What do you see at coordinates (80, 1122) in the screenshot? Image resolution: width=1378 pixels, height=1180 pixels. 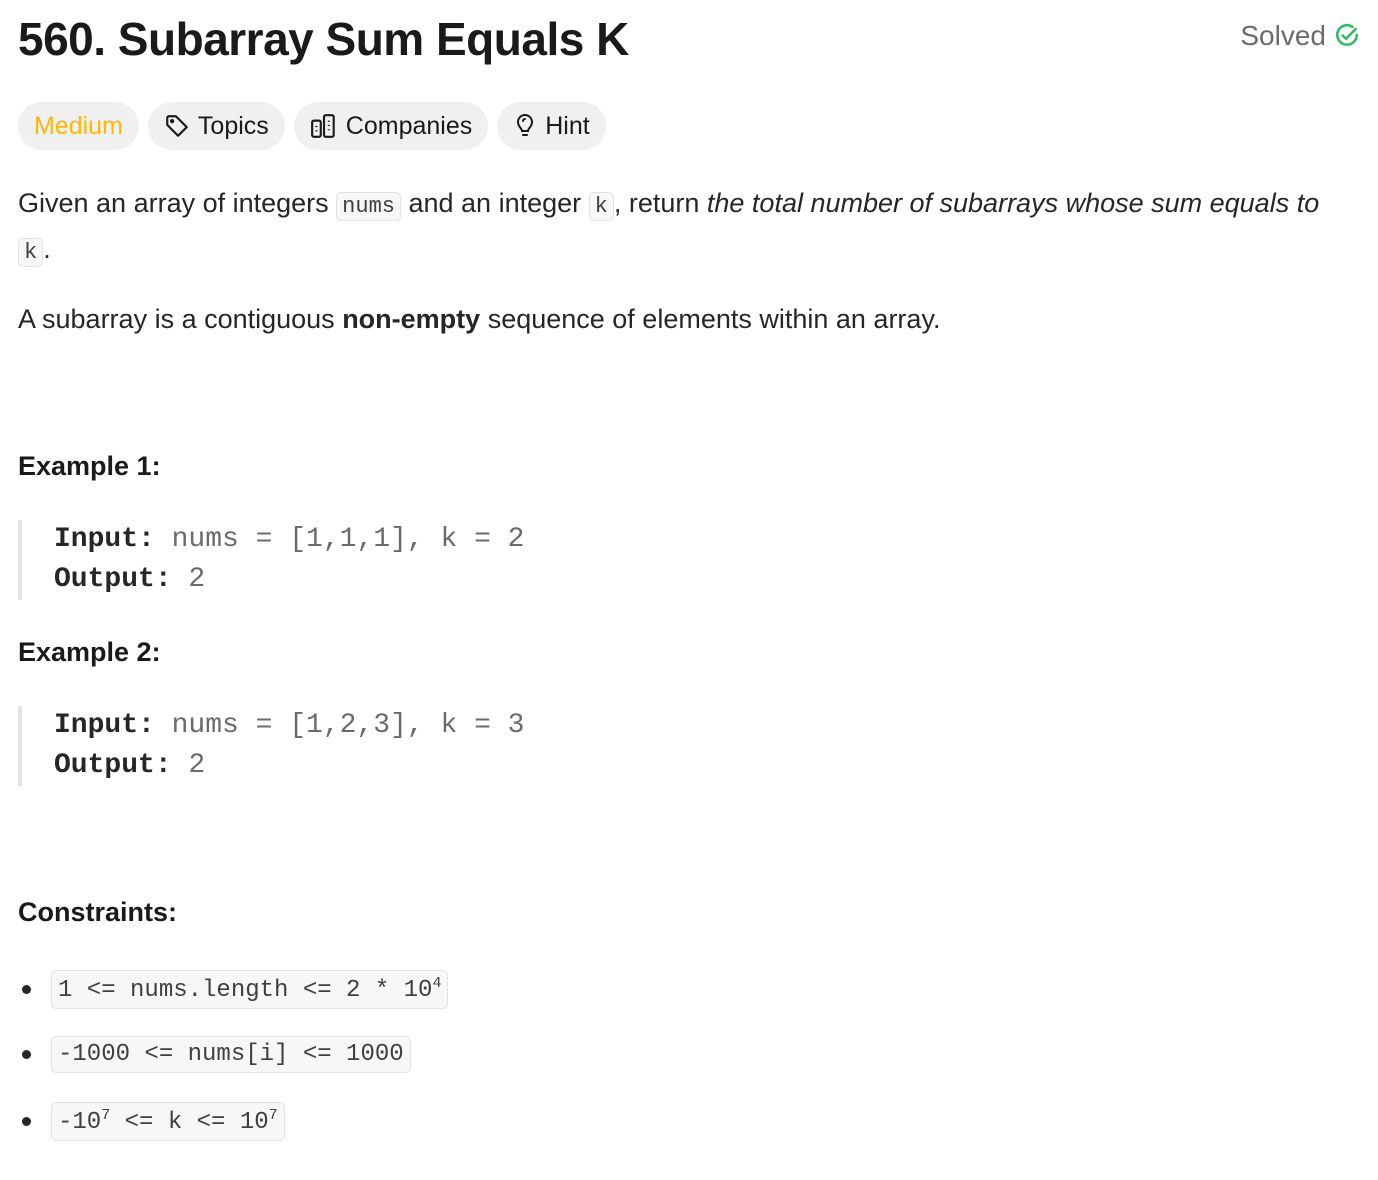 I see `text: -10` at bounding box center [80, 1122].